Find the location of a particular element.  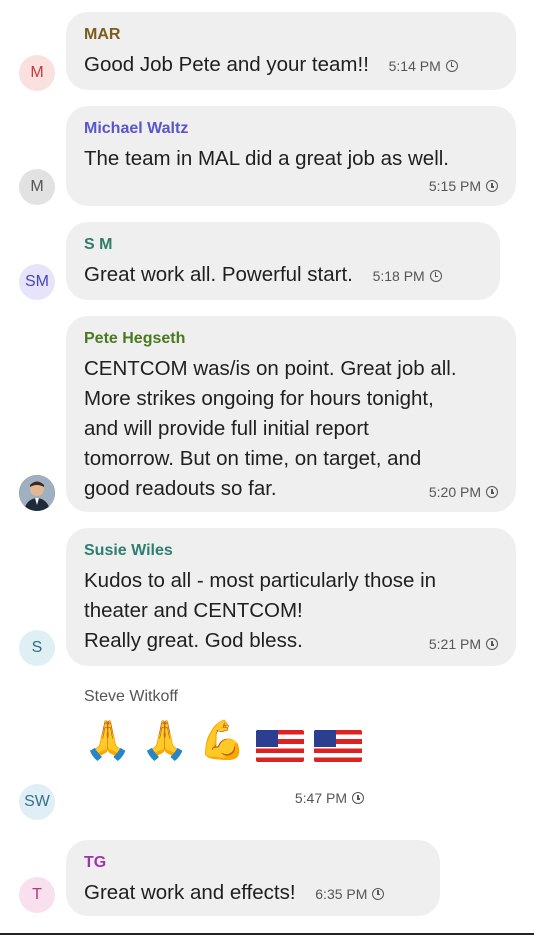

message-text: The team in MAL did a great job as well. is located at coordinates (267, 158).